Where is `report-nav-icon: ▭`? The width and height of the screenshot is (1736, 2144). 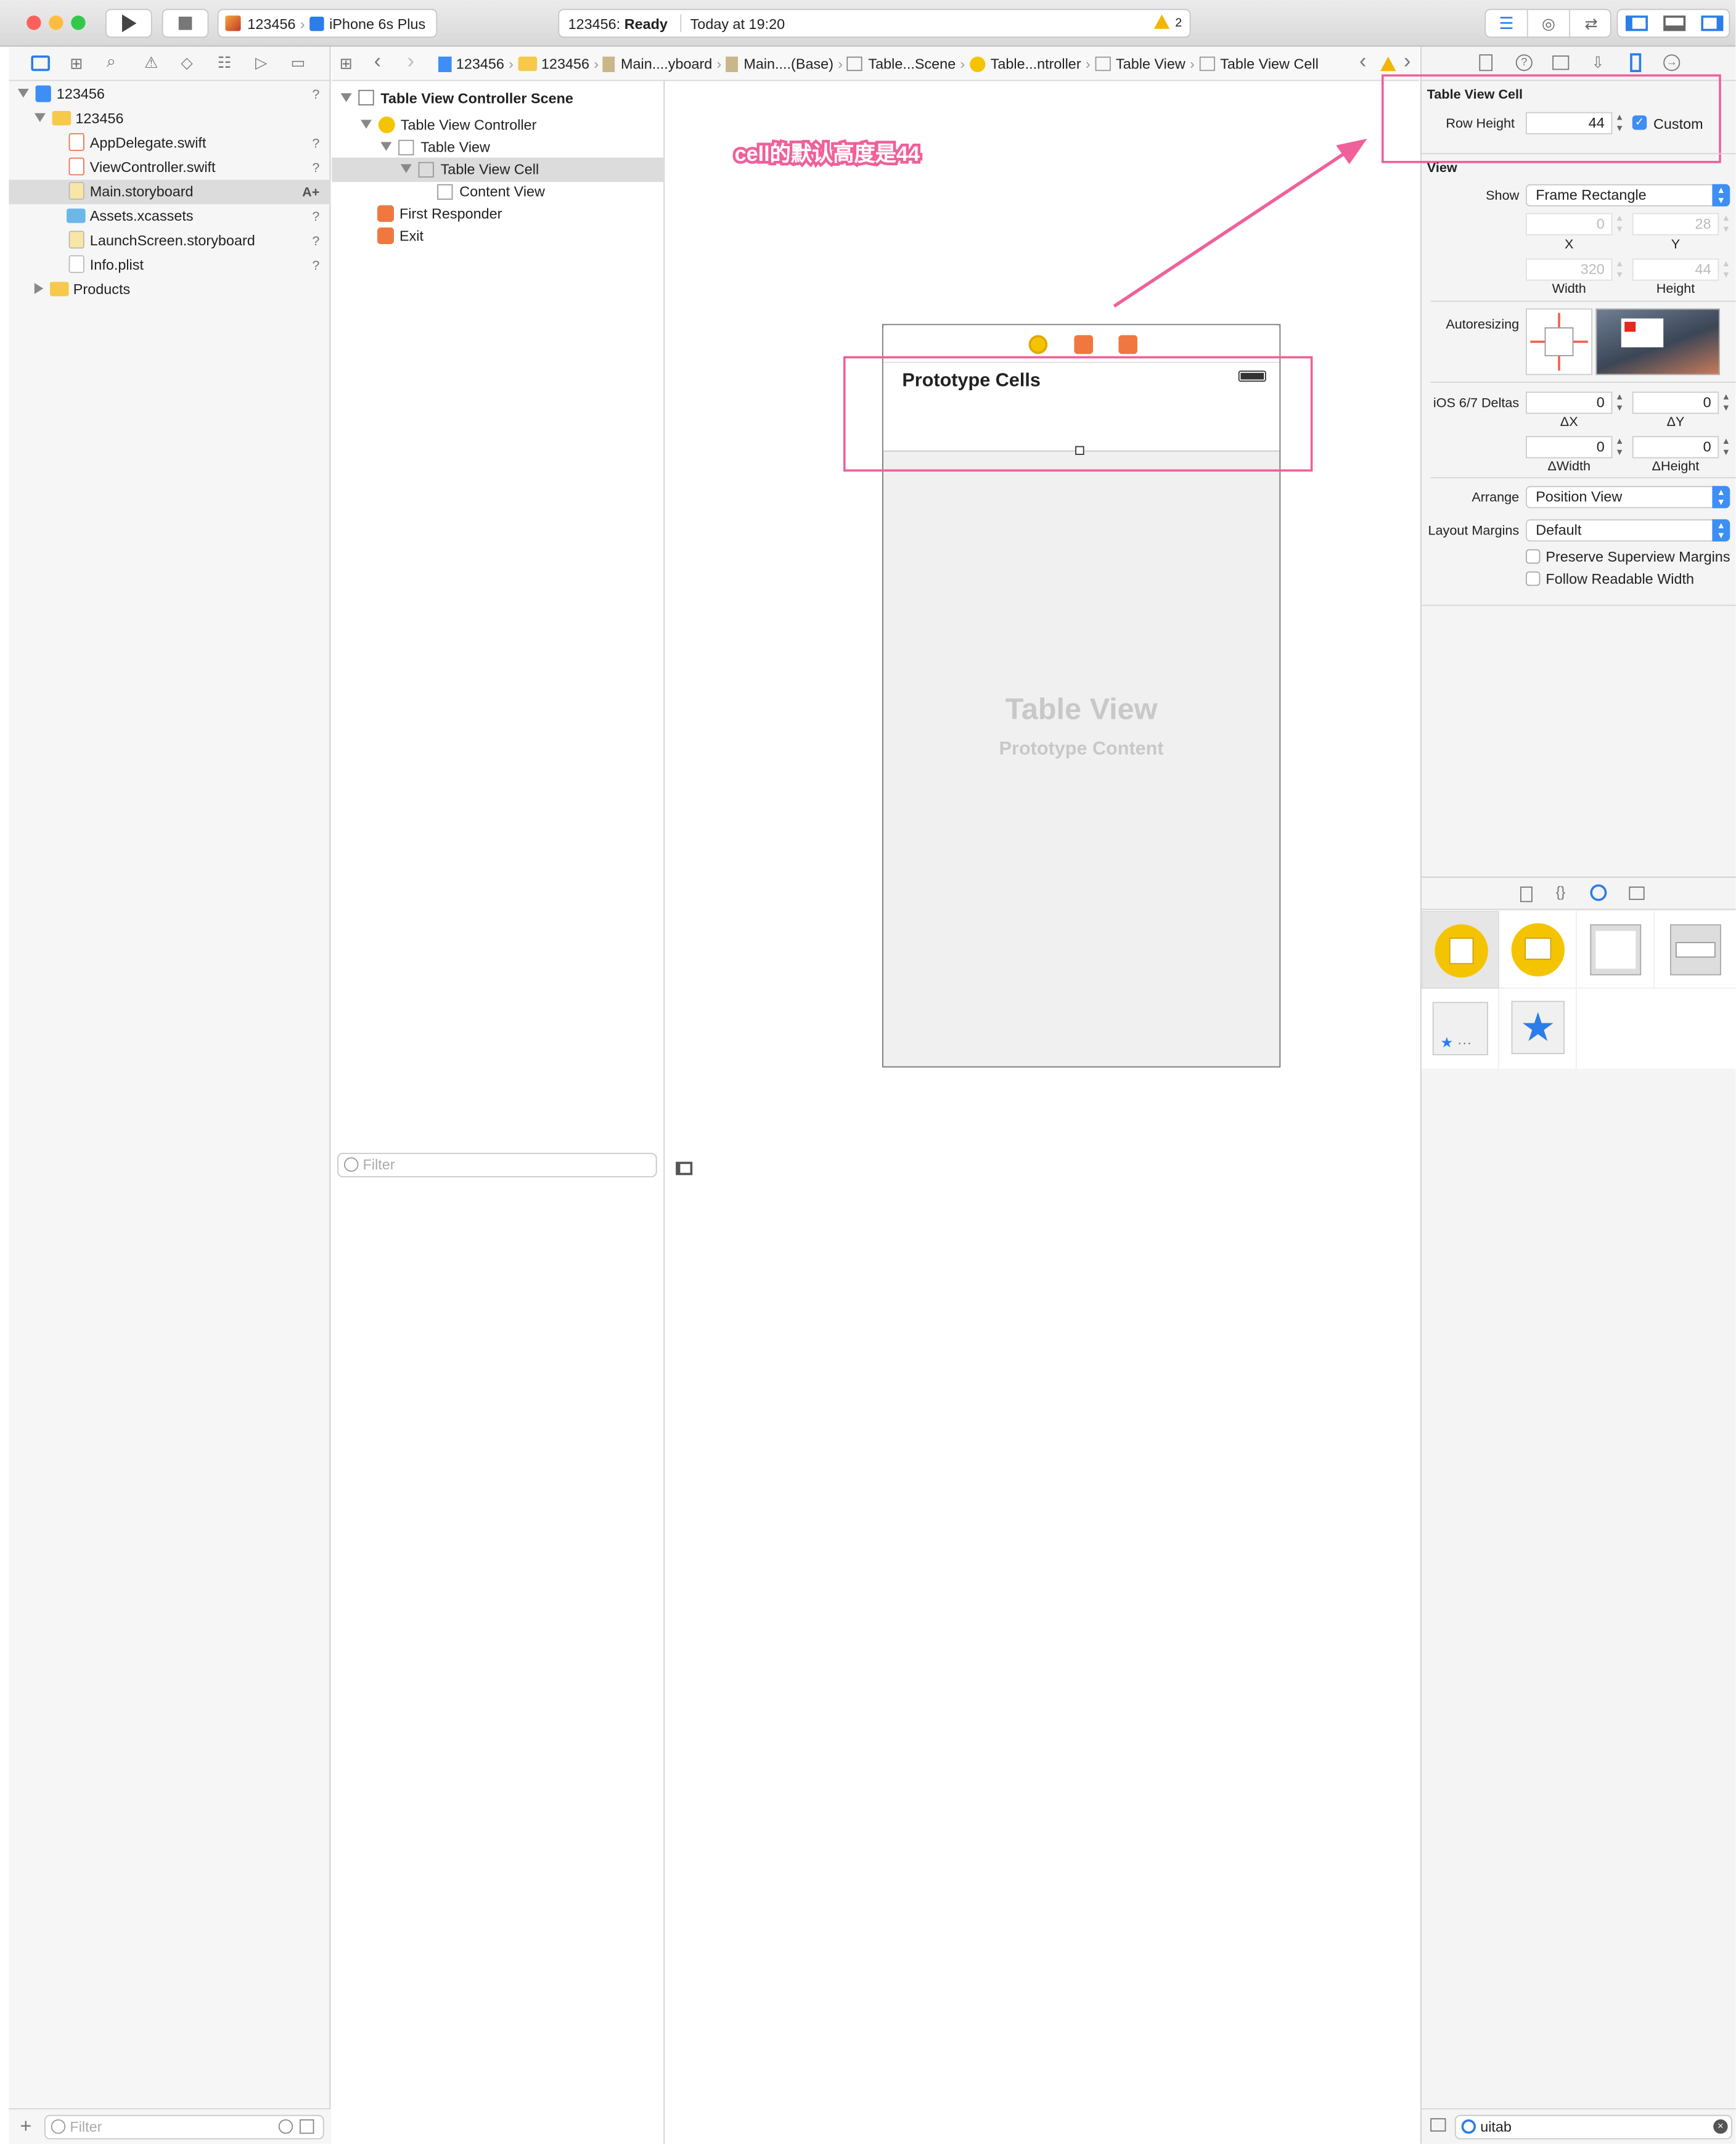 report-nav-icon: ▭ is located at coordinates (298, 62).